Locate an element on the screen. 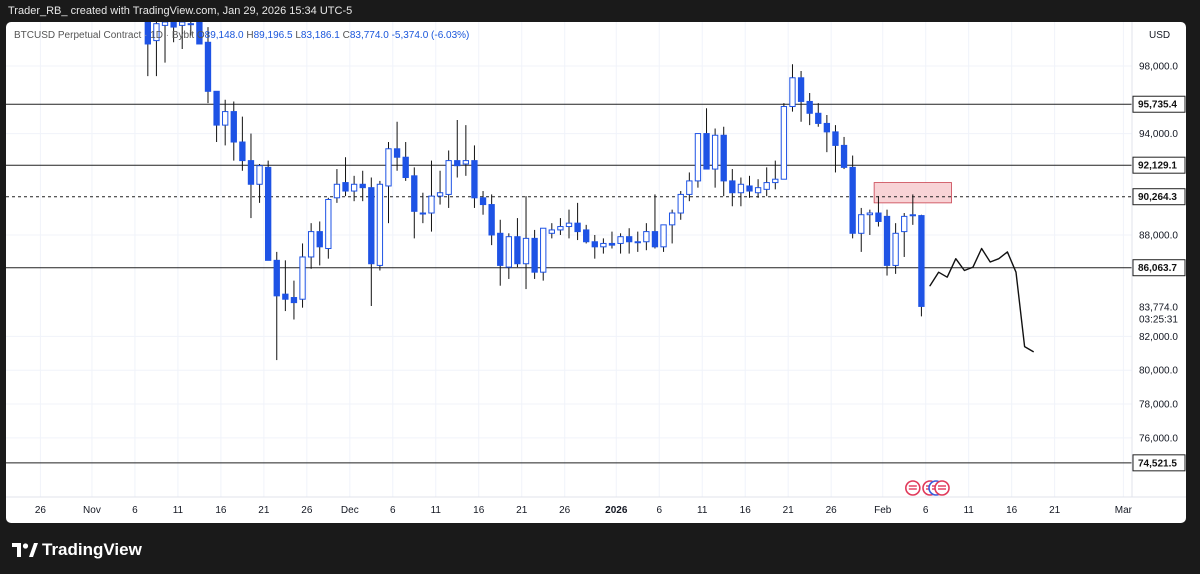 The height and width of the screenshot is (574, 1200). brand: TradingView is located at coordinates (77, 550).